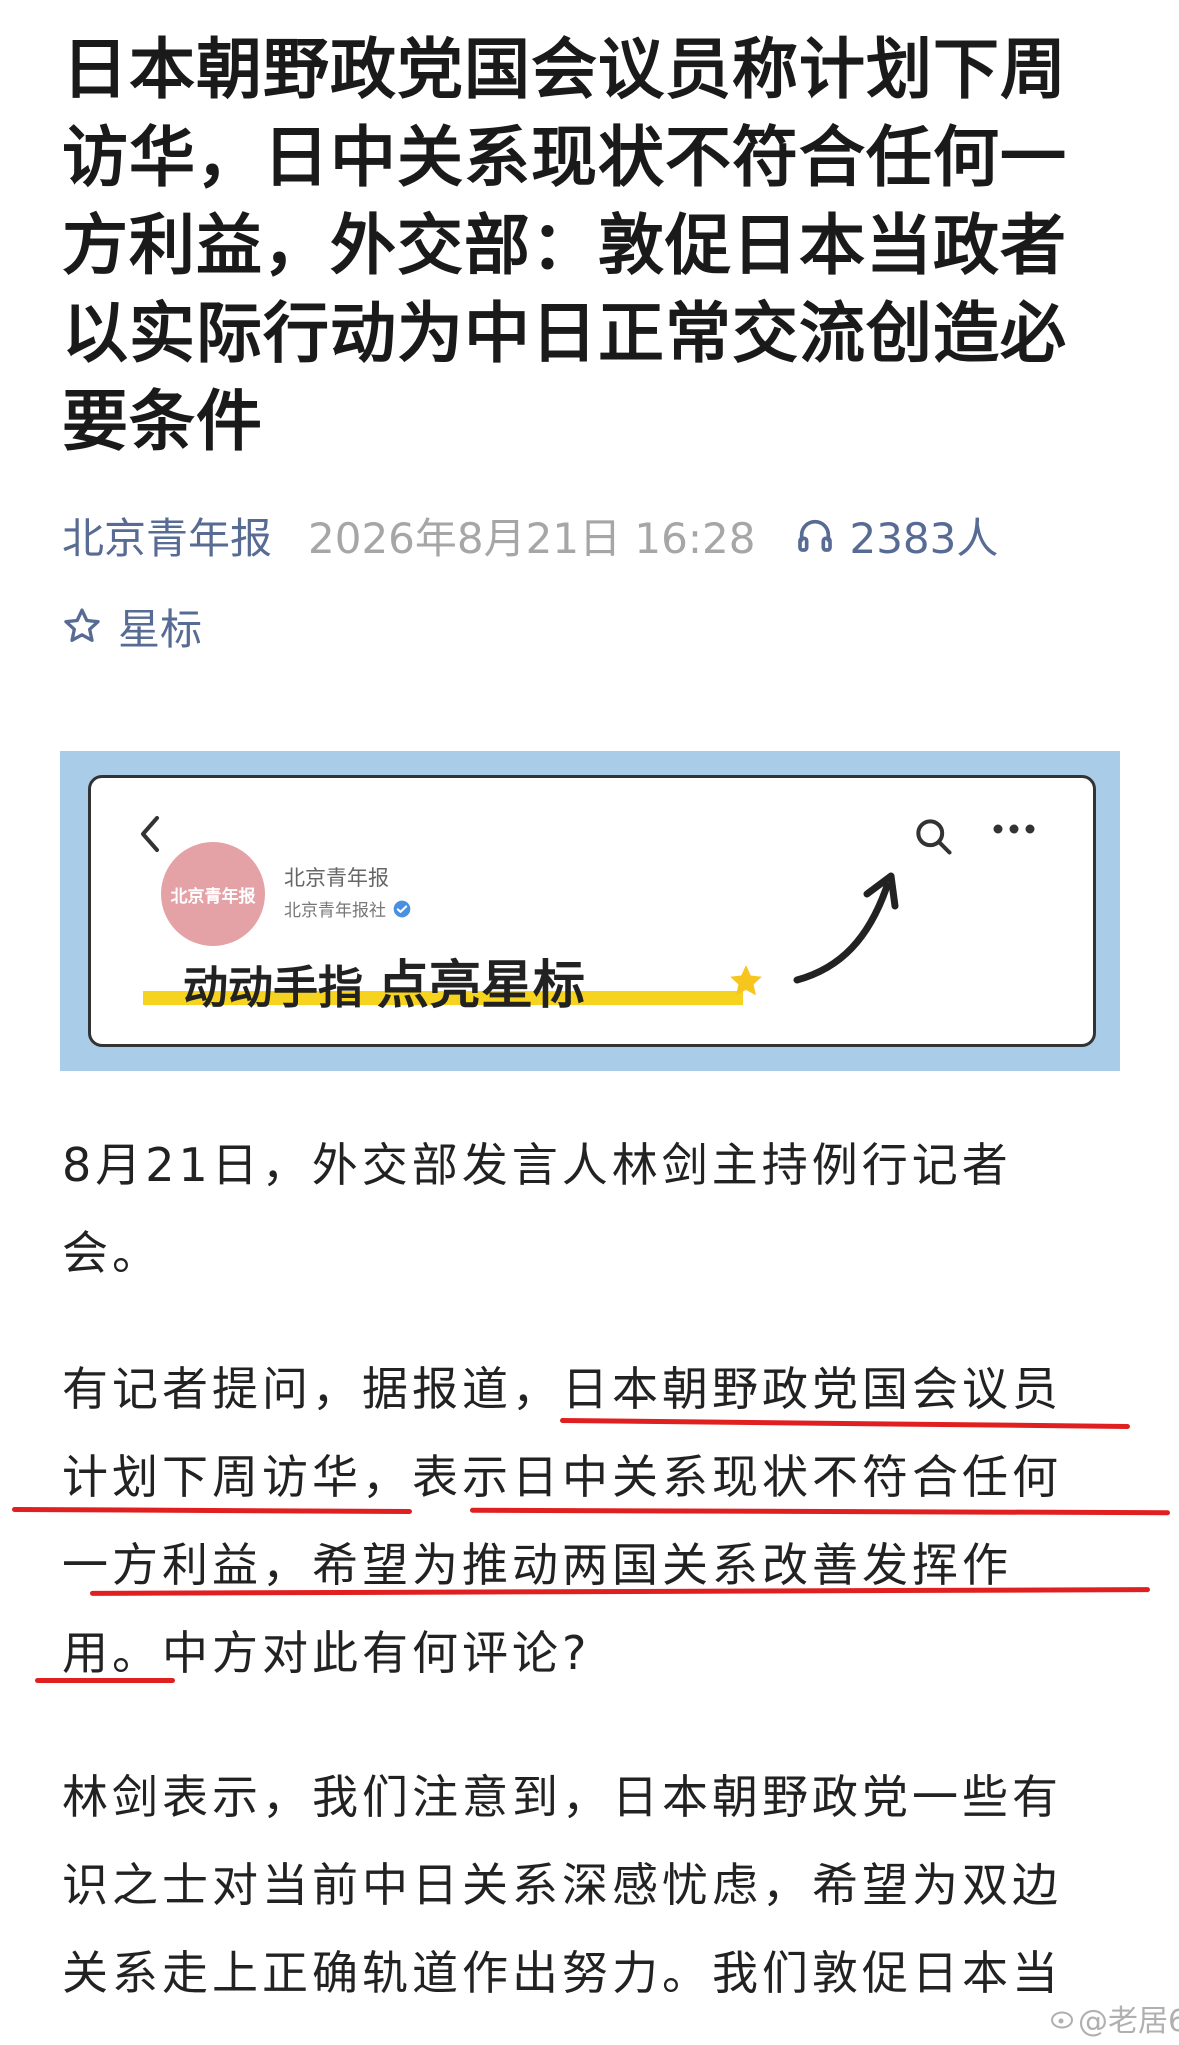 This screenshot has height=2045, width=1179. I want to click on slogan-small: 动动手指, so click(273, 987).